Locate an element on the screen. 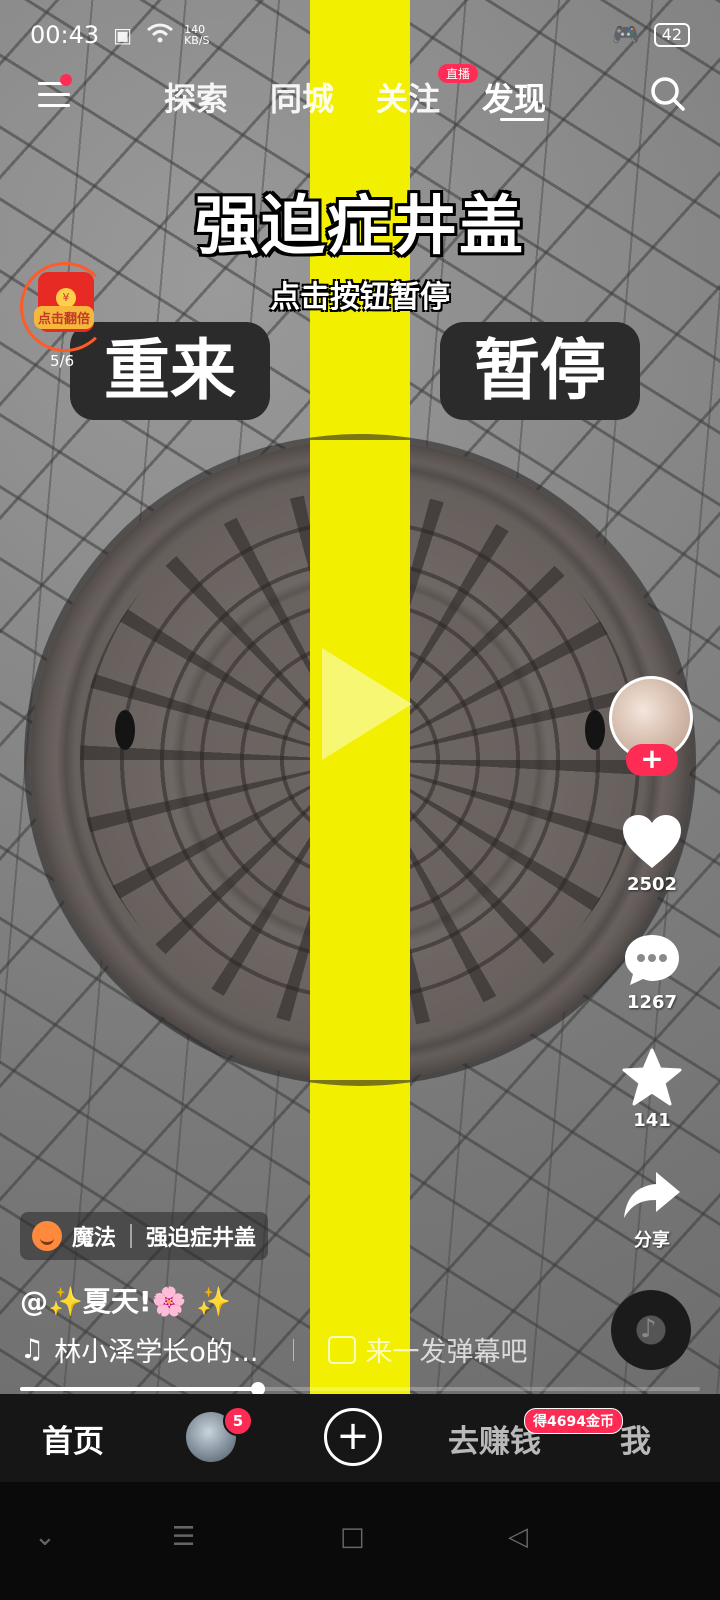 Image resolution: width=720 pixels, height=1600 pixels. tab-local: 同城 is located at coordinates (302, 97).